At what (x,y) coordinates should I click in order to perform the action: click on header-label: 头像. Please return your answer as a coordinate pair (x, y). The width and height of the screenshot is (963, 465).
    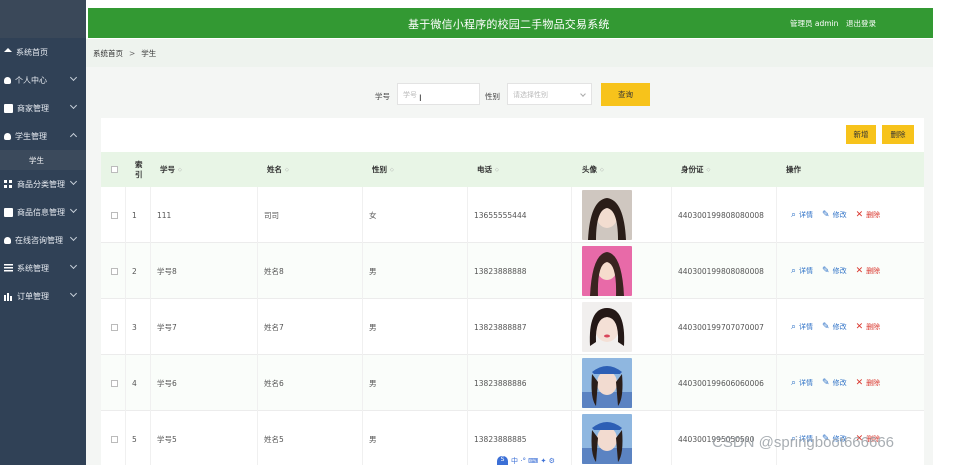
    Looking at the image, I should click on (589, 169).